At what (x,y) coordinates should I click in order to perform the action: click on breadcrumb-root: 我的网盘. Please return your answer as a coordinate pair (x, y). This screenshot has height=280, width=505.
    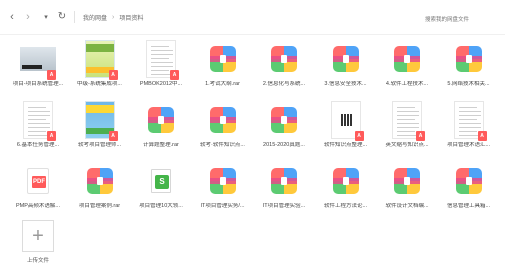
    Looking at the image, I should click on (95, 17).